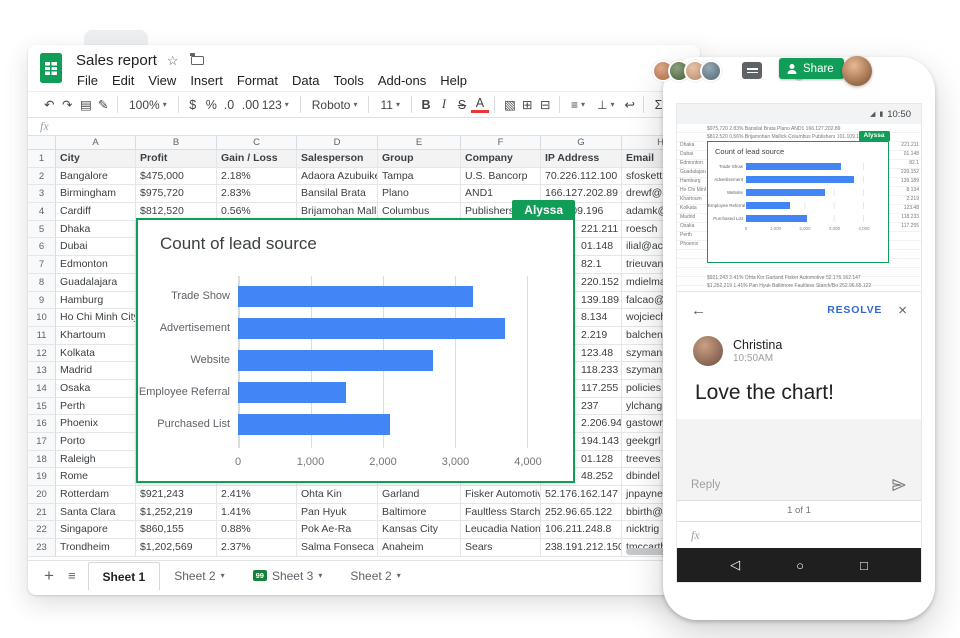  Describe the element at coordinates (581, 548) in the screenshot. I see `cell-G23: 238.191.212.150` at that location.